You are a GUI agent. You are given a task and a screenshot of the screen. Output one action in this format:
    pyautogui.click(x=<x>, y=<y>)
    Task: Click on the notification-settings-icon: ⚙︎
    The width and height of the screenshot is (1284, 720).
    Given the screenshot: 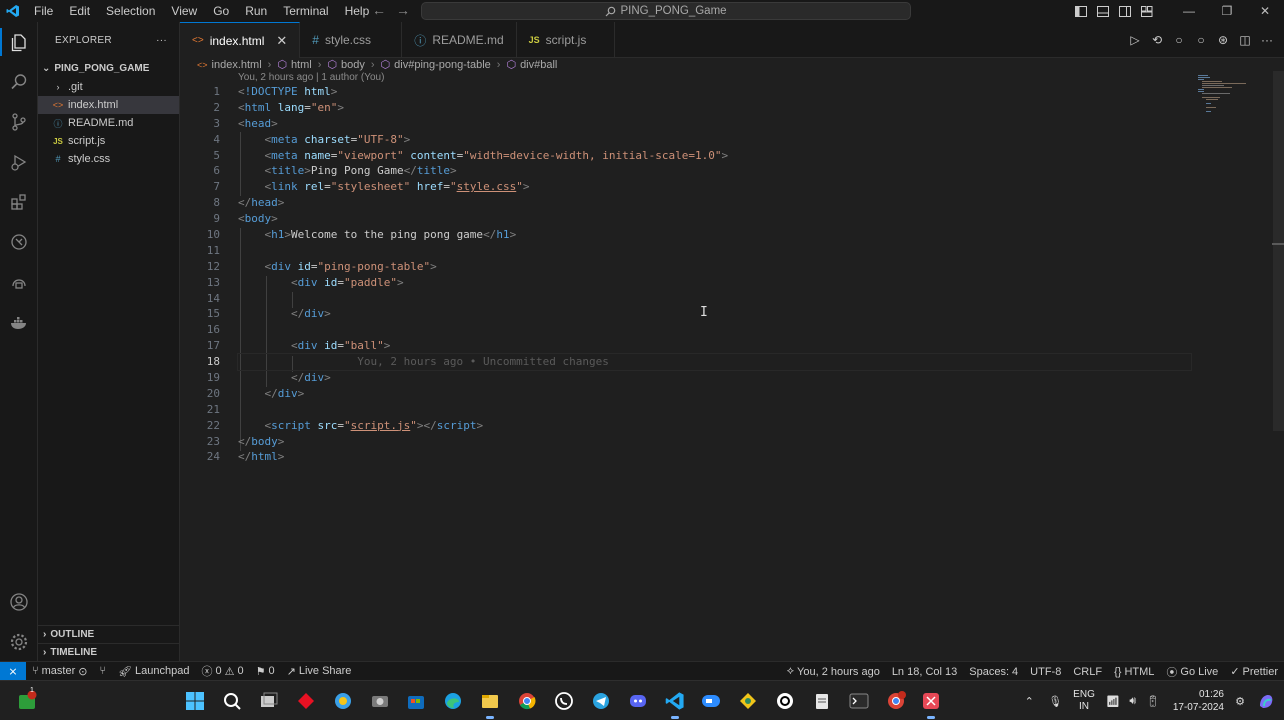 What is the action you would take?
    pyautogui.click(x=1240, y=701)
    